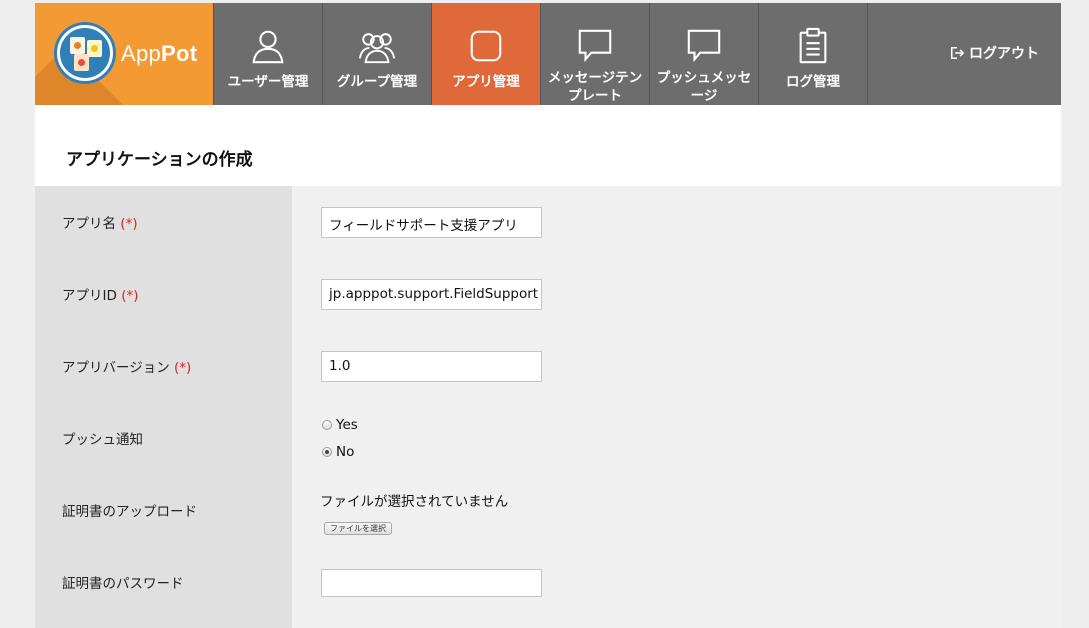  What do you see at coordinates (127, 368) in the screenshot?
I see `app-version-label: アプリバージョン (*)` at bounding box center [127, 368].